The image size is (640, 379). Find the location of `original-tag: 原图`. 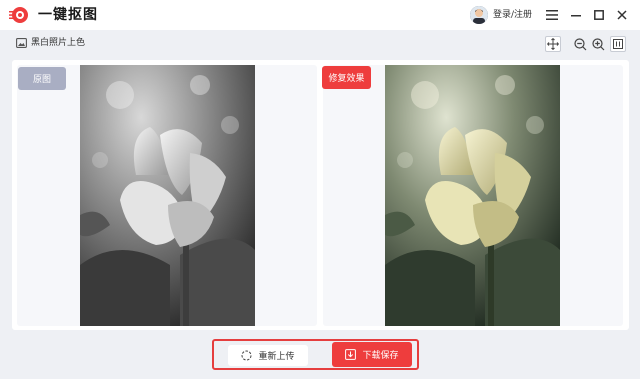

original-tag: 原图 is located at coordinates (42, 78).